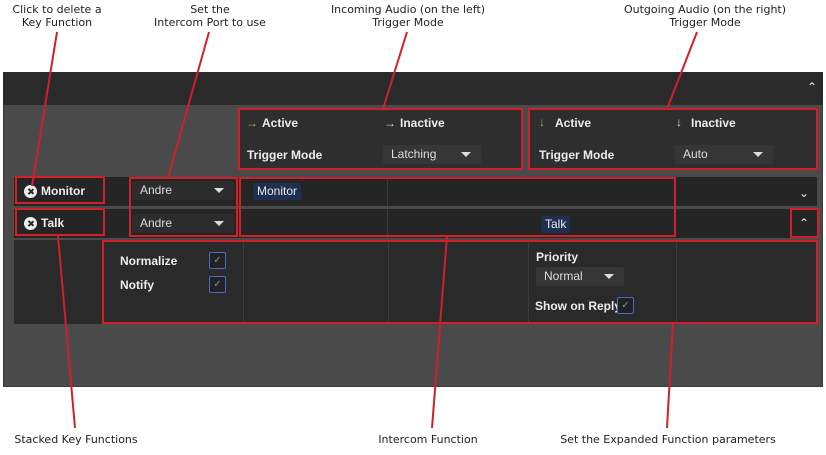  I want to click on notify-checkbox: ✓, so click(217, 284).